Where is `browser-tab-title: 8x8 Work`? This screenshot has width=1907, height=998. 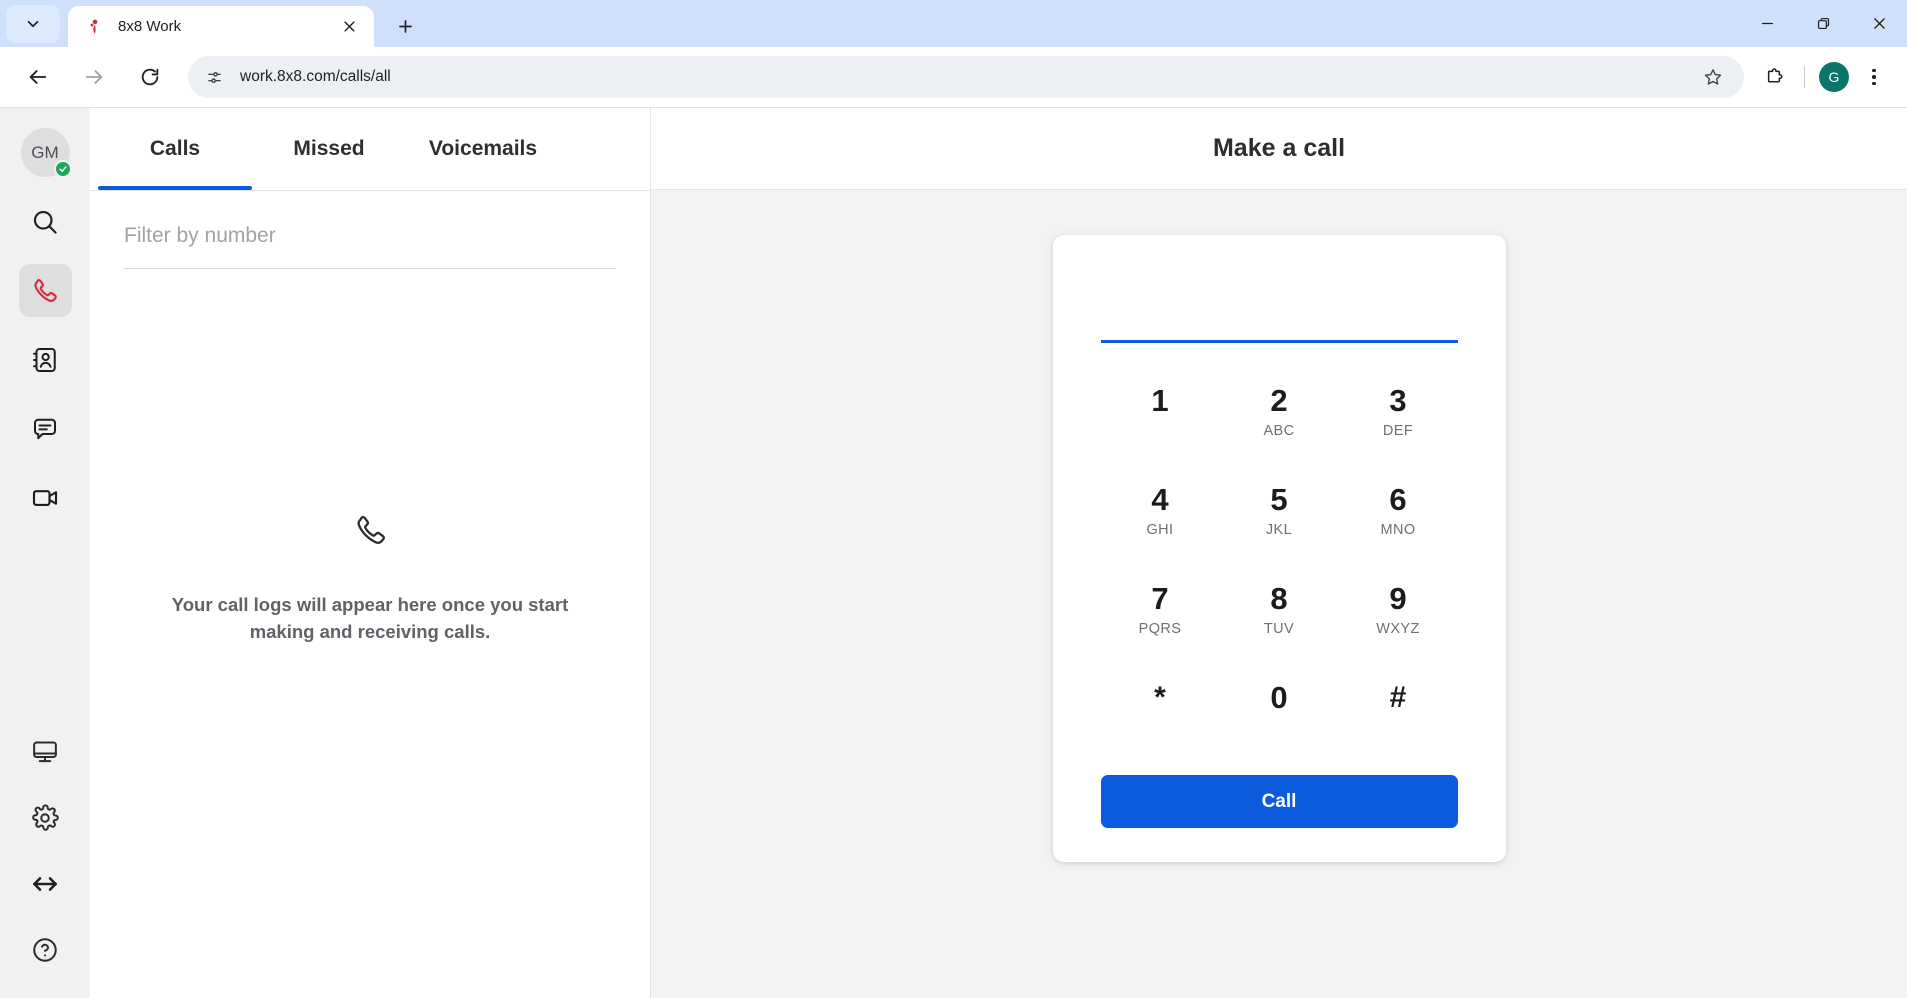 browser-tab-title: 8x8 Work is located at coordinates (150, 26).